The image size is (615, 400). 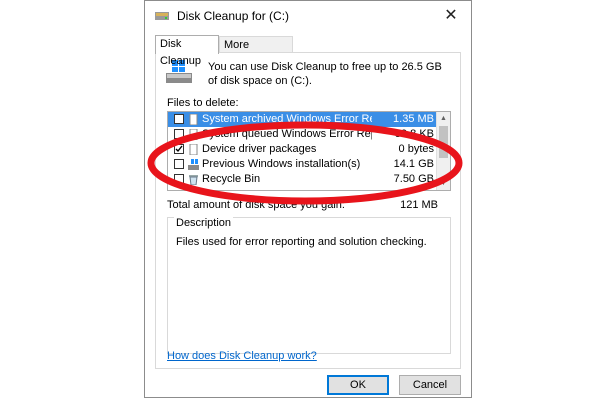 What do you see at coordinates (203, 103) in the screenshot?
I see `files-to-delete-label: Files to delete:` at bounding box center [203, 103].